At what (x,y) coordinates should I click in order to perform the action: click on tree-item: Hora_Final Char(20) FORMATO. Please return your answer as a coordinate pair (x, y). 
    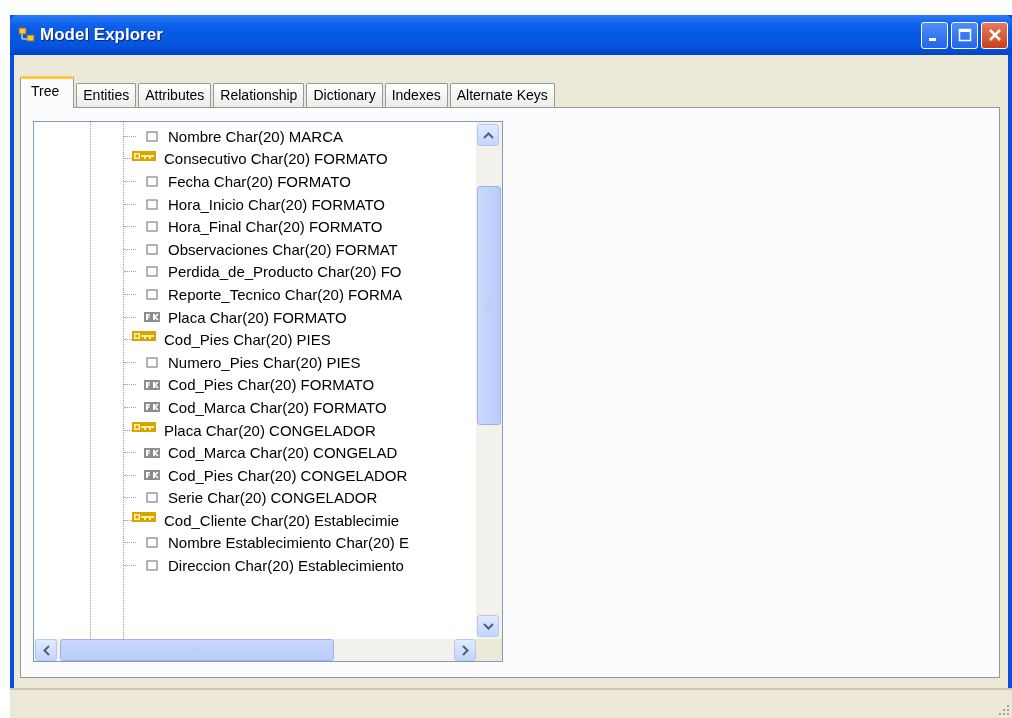
    Looking at the image, I should click on (275, 227).